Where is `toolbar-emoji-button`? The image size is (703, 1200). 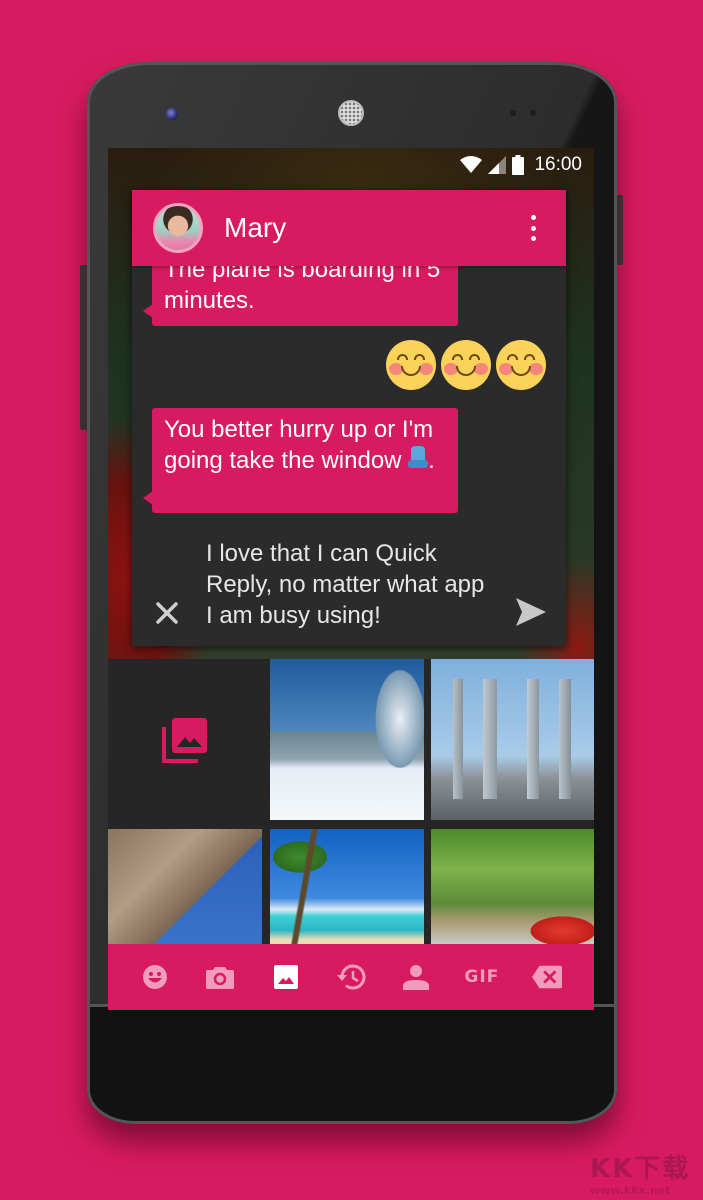 toolbar-emoji-button is located at coordinates (155, 977).